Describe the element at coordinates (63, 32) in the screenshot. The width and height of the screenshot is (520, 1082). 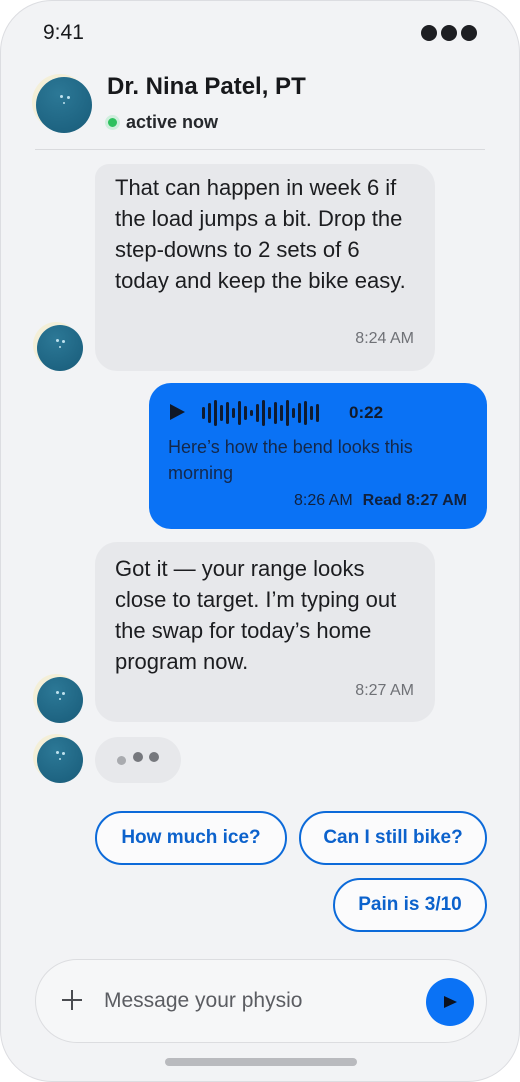
I see `status-time: 9:41` at that location.